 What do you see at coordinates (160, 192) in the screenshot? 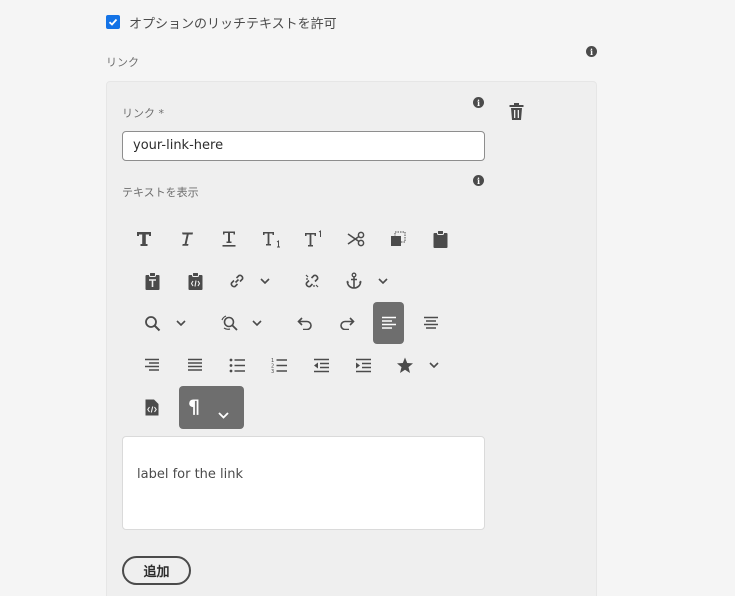
I see `display-text-label: テキストを表示` at bounding box center [160, 192].